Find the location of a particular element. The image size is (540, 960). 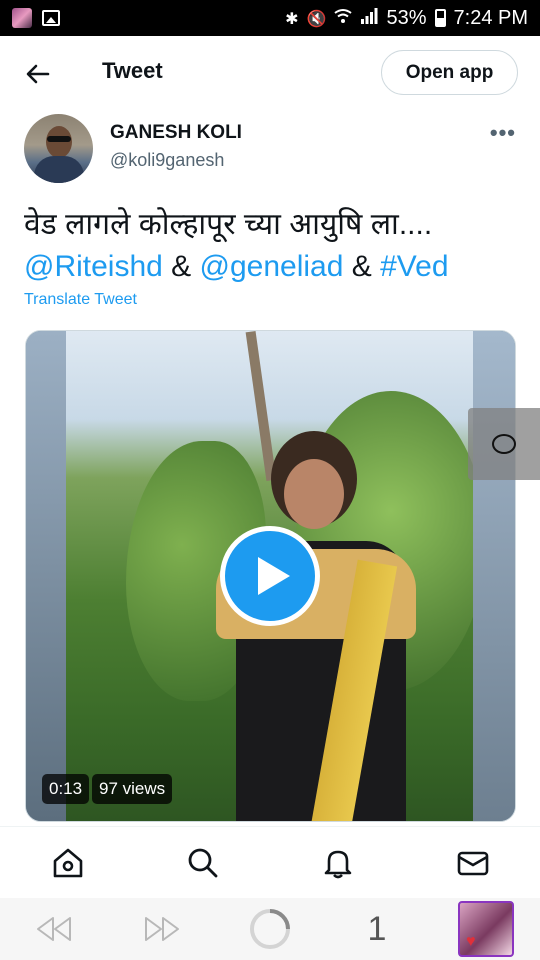

nav-notifications is located at coordinates (337, 862).